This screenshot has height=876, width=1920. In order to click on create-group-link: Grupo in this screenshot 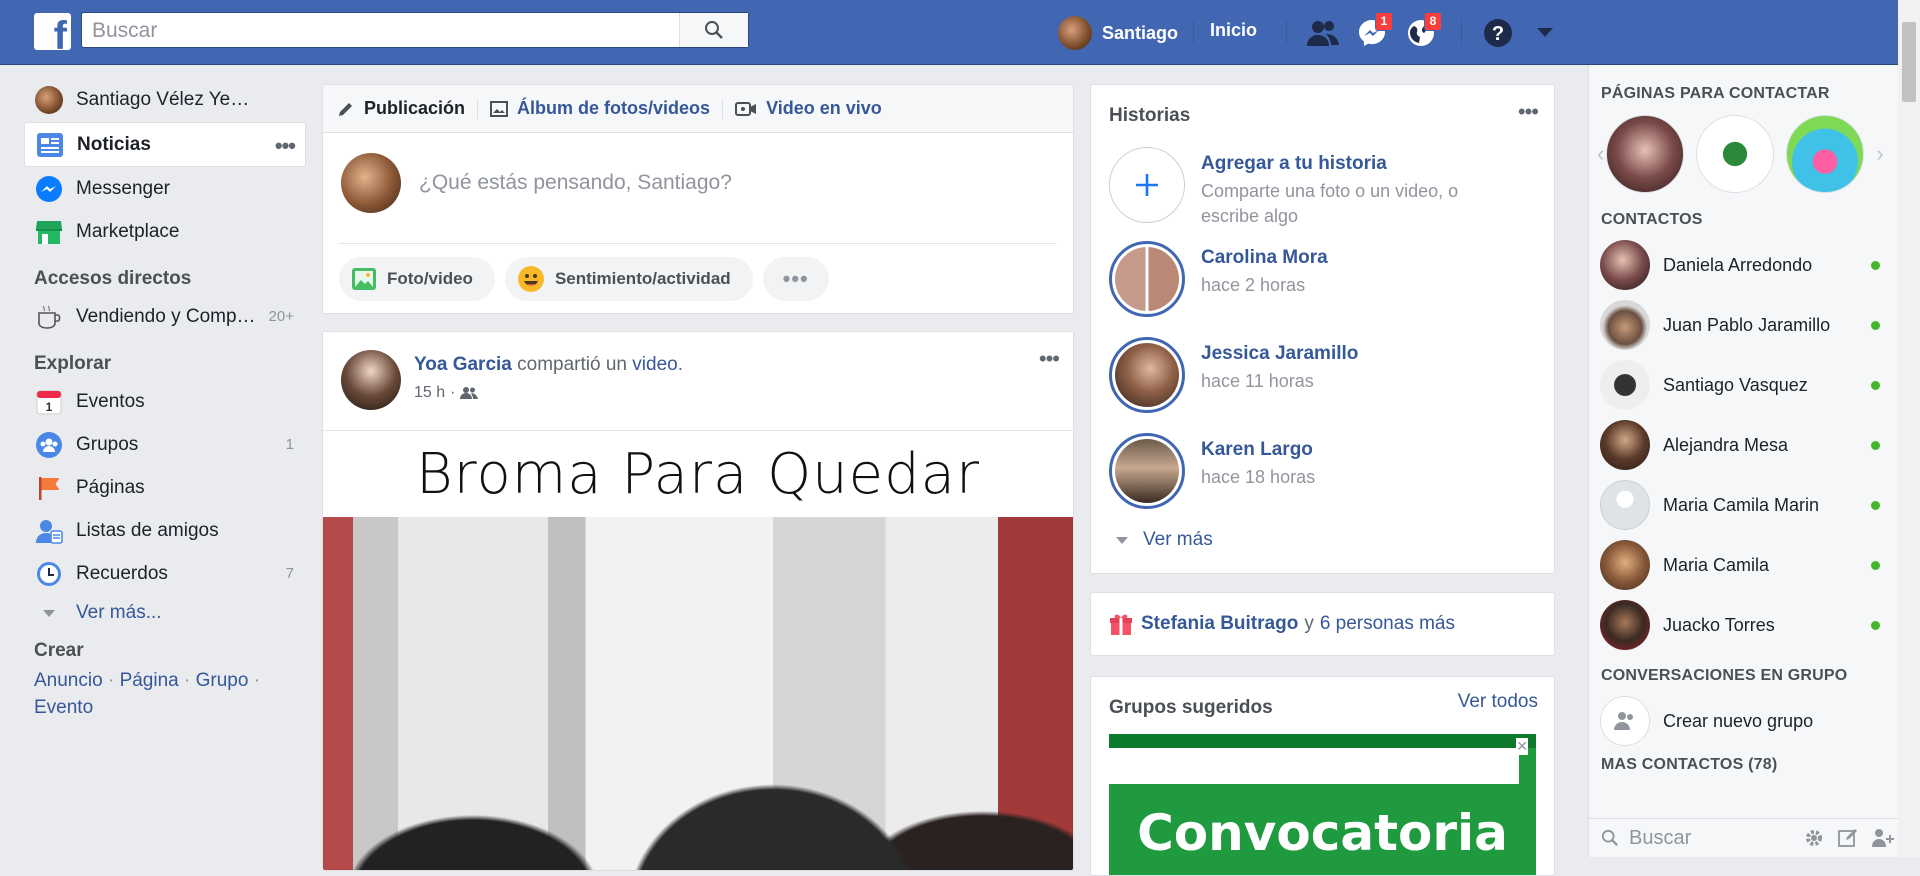, I will do `click(222, 680)`.